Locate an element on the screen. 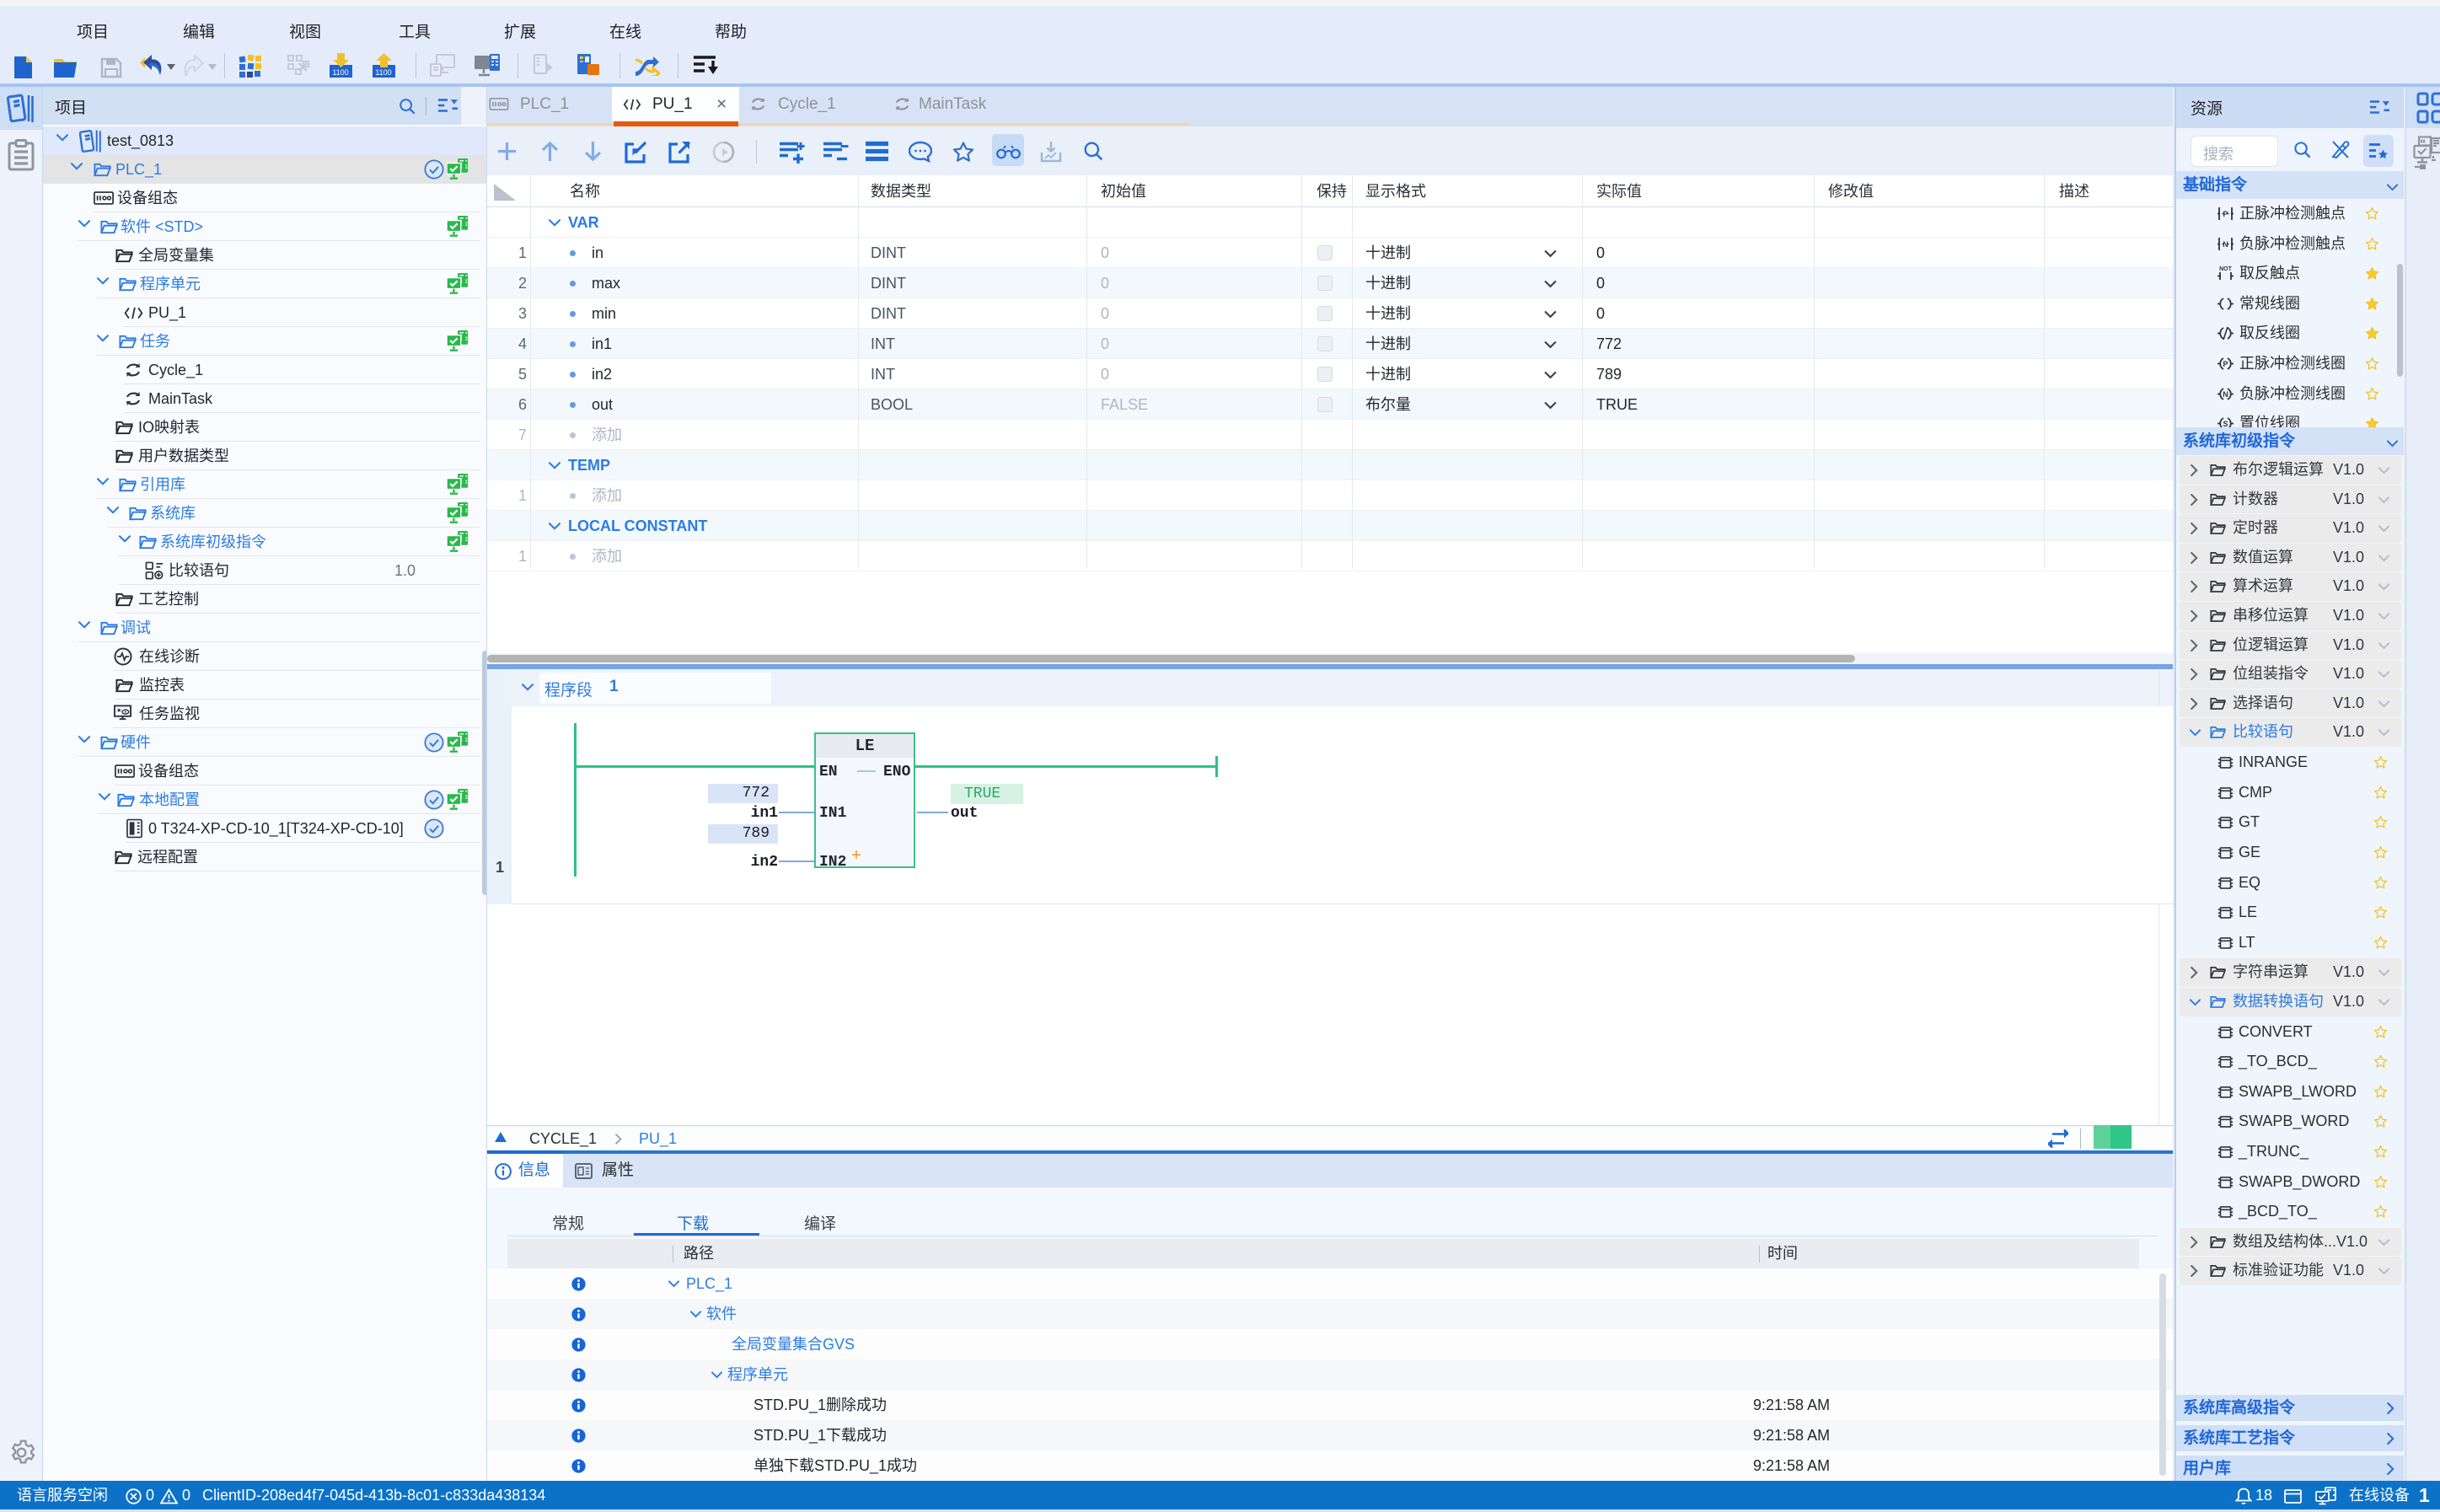  svg-text: N is located at coordinates (2225, 394).